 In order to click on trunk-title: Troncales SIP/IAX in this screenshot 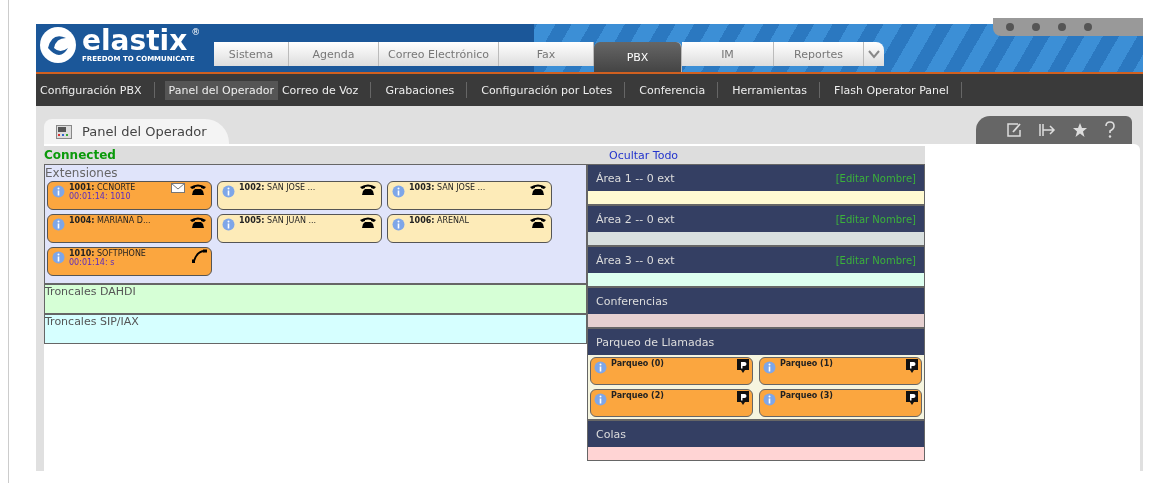, I will do `click(92, 321)`.